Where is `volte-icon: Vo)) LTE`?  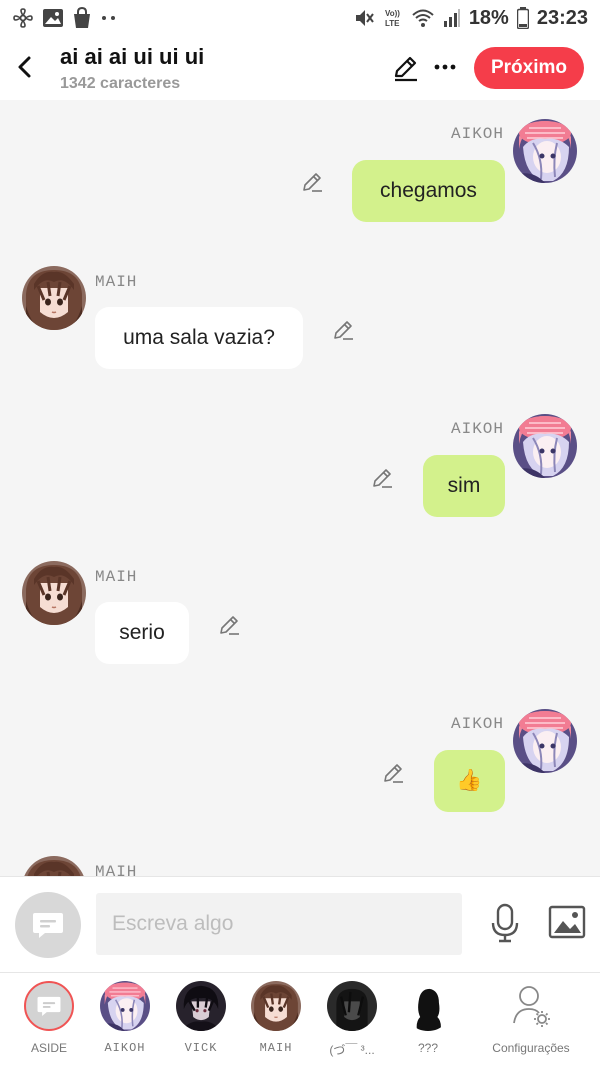
volte-icon: Vo)) LTE is located at coordinates (392, 18).